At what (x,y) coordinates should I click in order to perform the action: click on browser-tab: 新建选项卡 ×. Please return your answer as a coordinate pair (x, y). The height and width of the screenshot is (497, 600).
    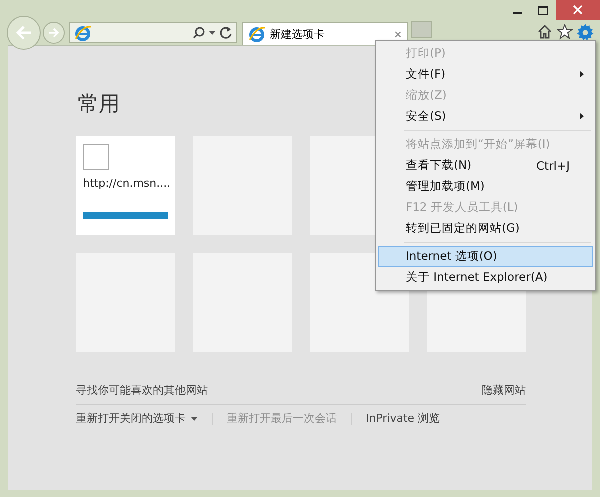
    Looking at the image, I should click on (325, 33).